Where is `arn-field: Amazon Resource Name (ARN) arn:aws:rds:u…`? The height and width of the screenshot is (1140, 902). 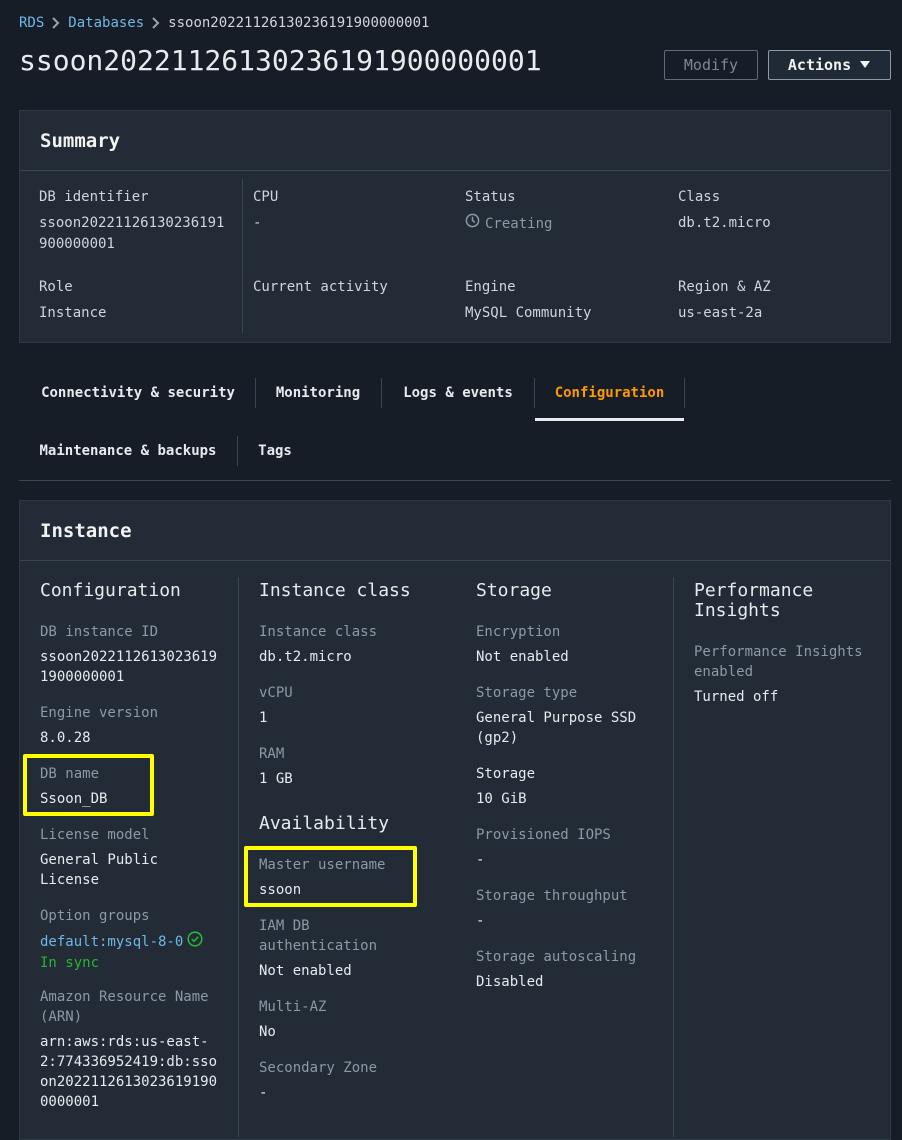
arn-field: Amazon Resource Name (ARN) arn:aws:rds:u… is located at coordinates (128, 1049).